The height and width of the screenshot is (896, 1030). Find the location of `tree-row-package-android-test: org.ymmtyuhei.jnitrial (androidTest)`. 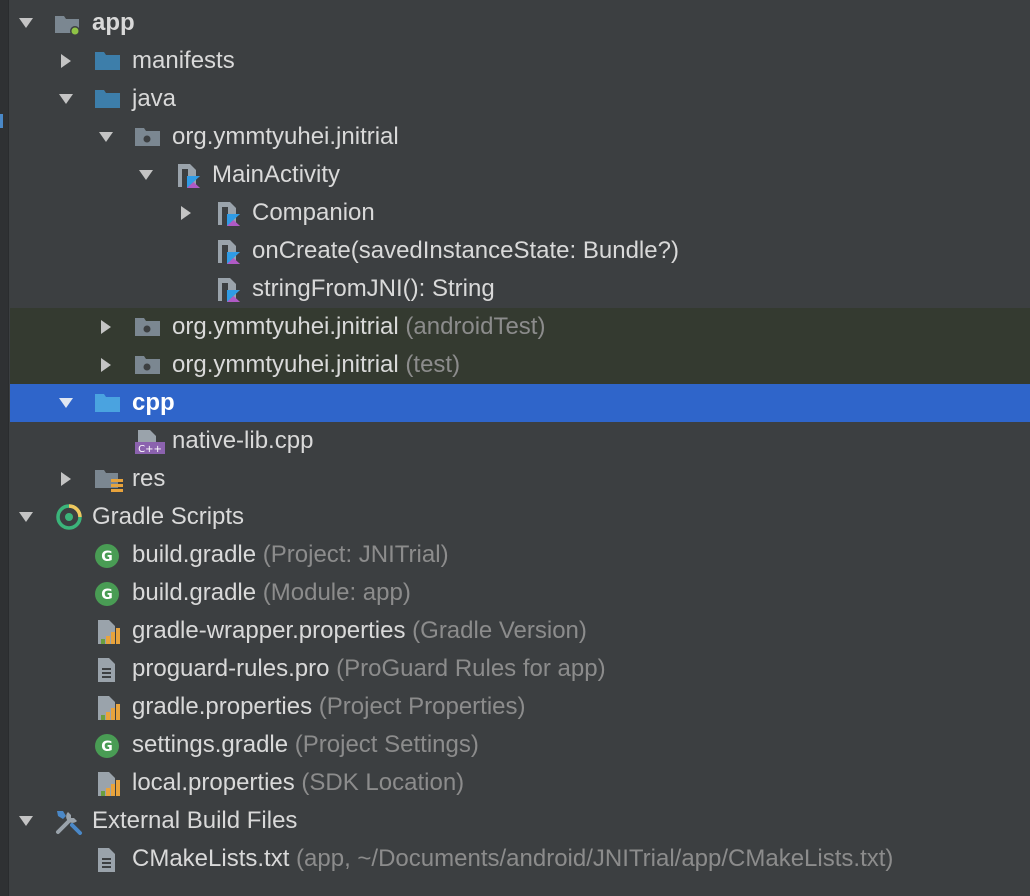

tree-row-package-android-test: org.ymmtyuhei.jnitrial (androidTest) is located at coordinates (520, 327).